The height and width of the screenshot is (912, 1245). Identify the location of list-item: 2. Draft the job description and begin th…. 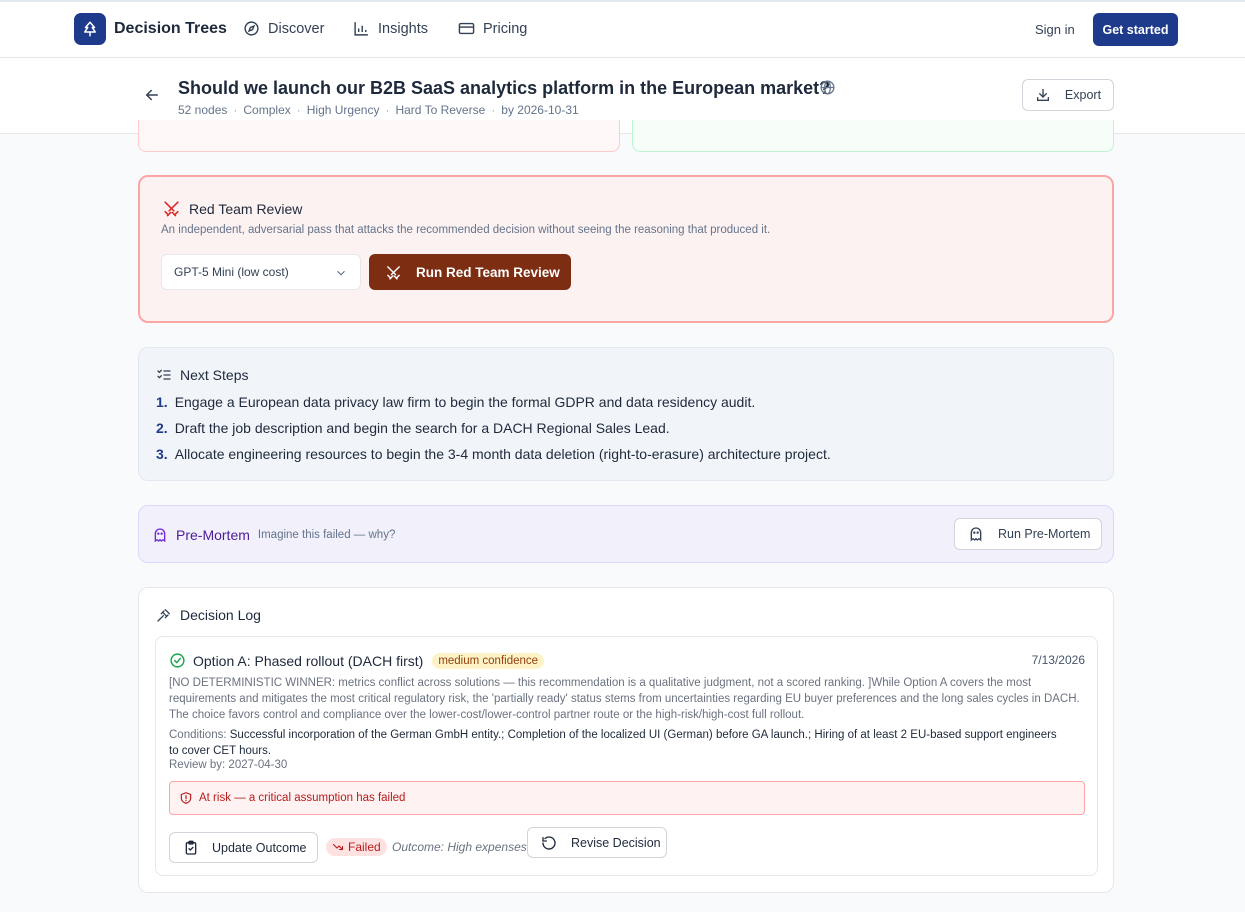
(413, 428).